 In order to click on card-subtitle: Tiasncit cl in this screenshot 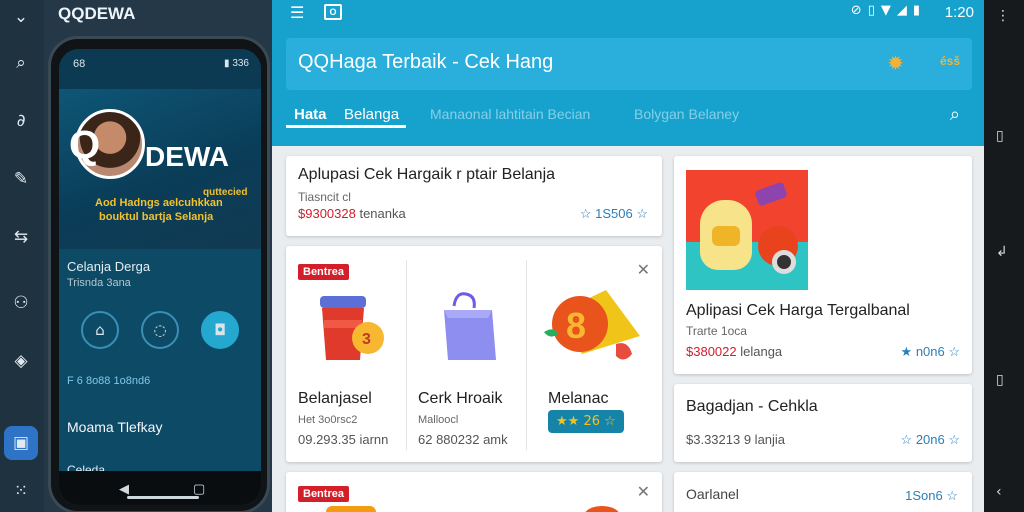, I will do `click(324, 197)`.